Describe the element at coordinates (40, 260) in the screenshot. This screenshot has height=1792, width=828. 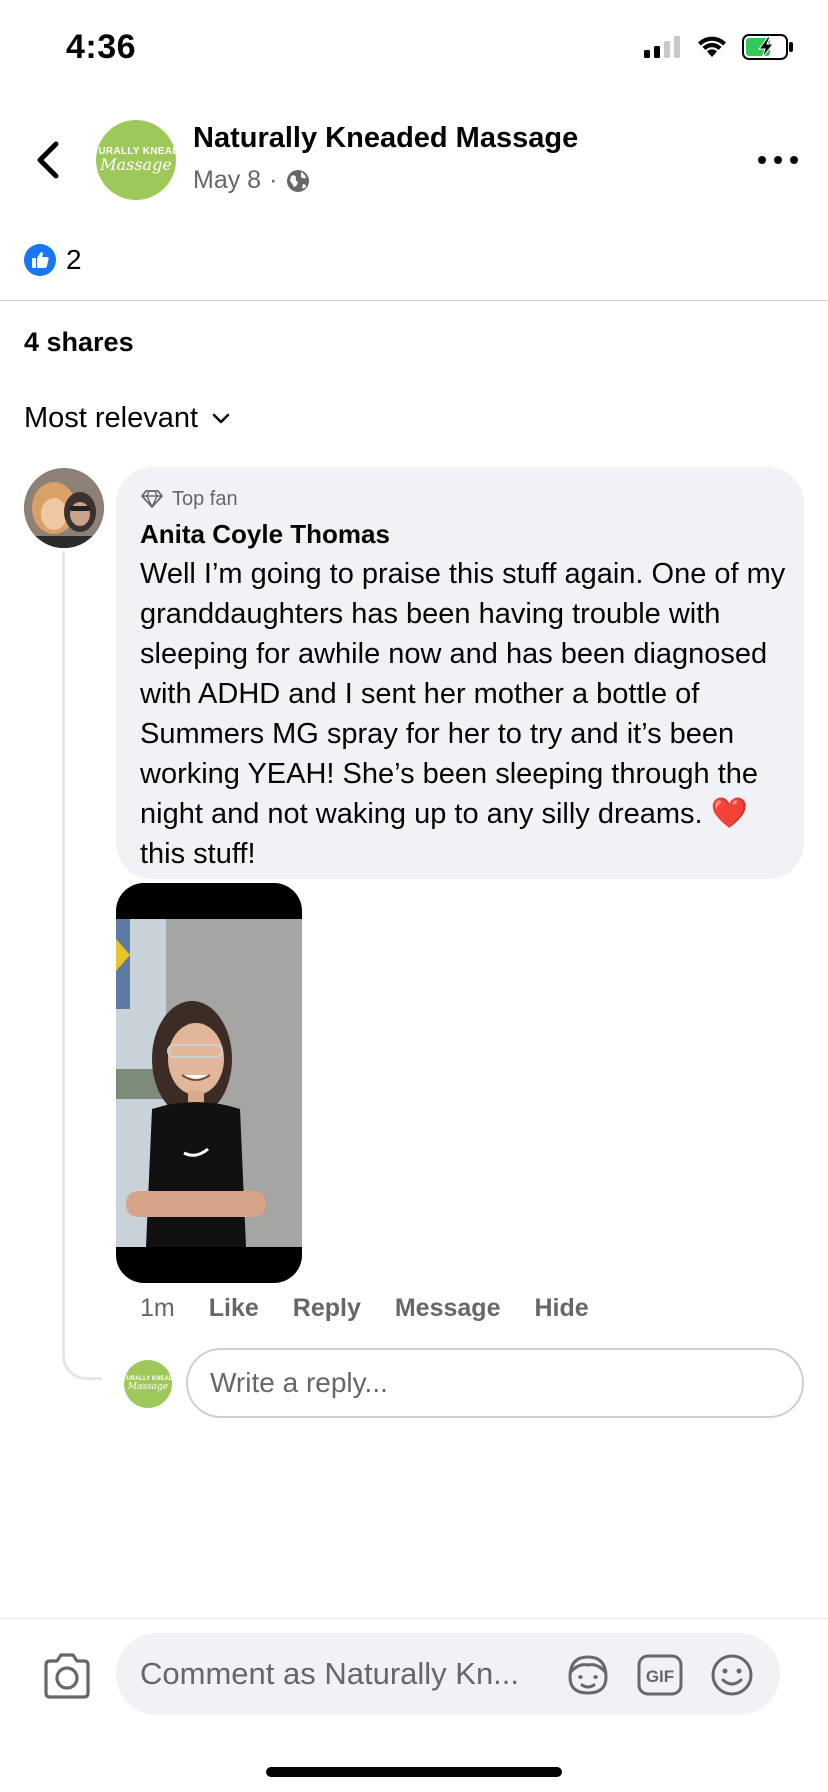
I see `like-icon` at that location.